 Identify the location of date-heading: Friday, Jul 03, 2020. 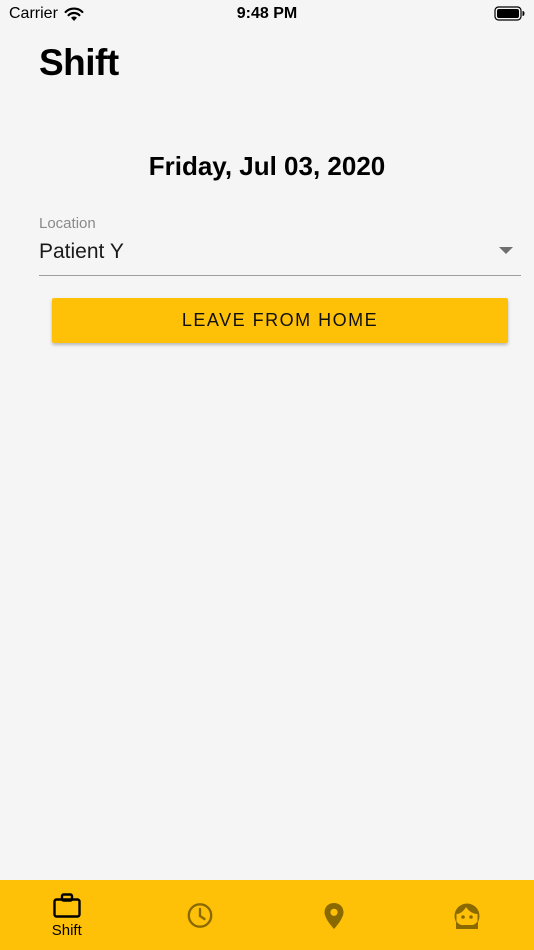
(267, 166).